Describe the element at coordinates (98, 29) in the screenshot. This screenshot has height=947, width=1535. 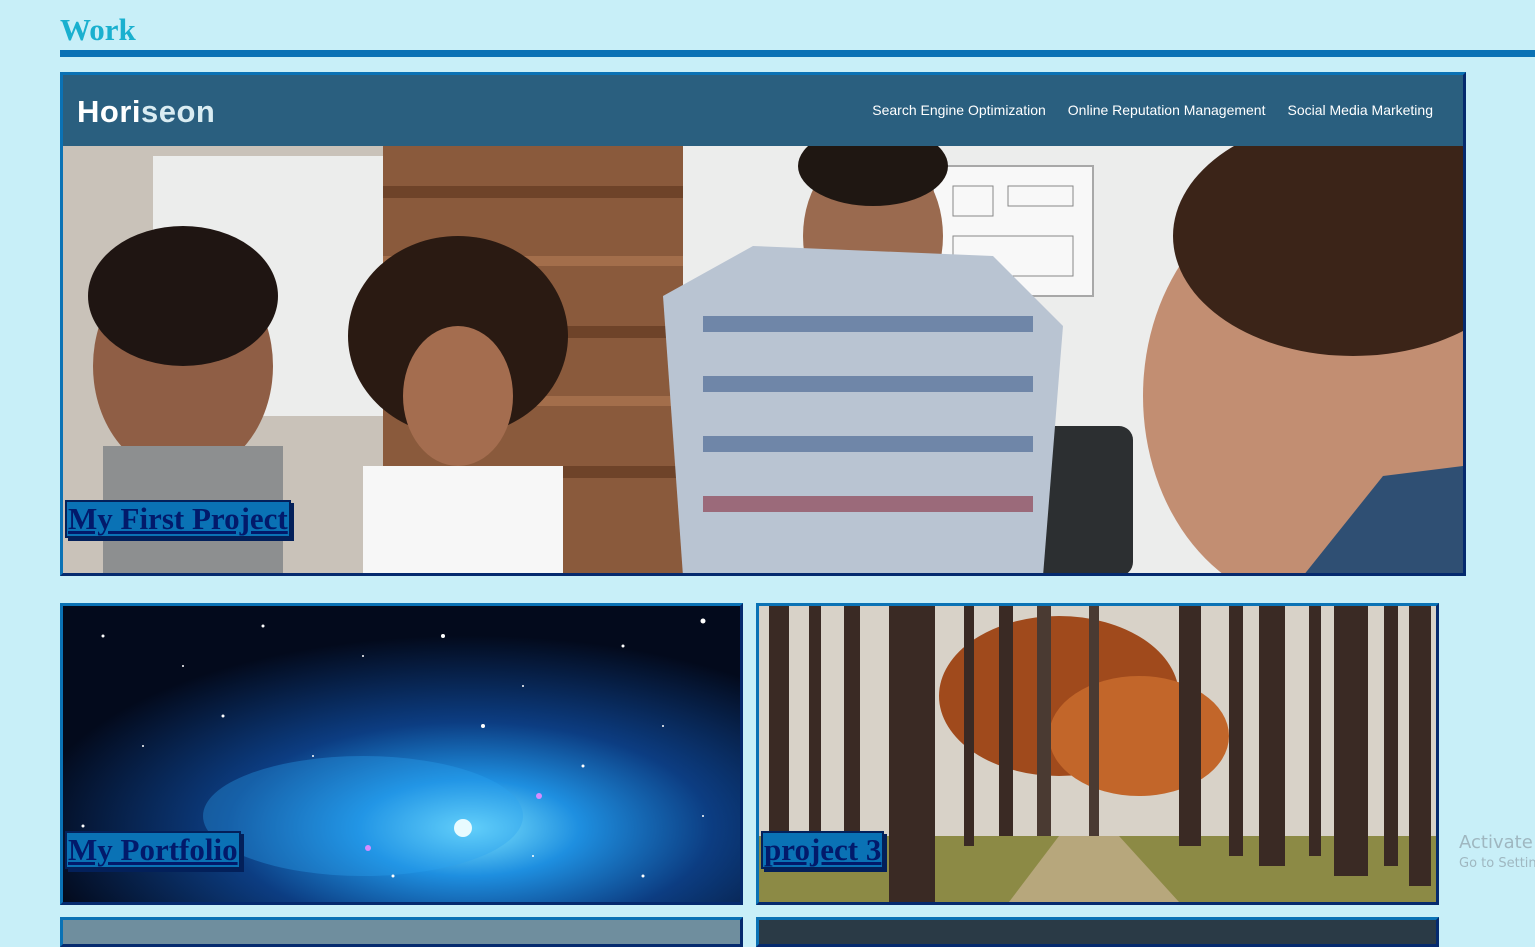
I see `section-title: Work` at that location.